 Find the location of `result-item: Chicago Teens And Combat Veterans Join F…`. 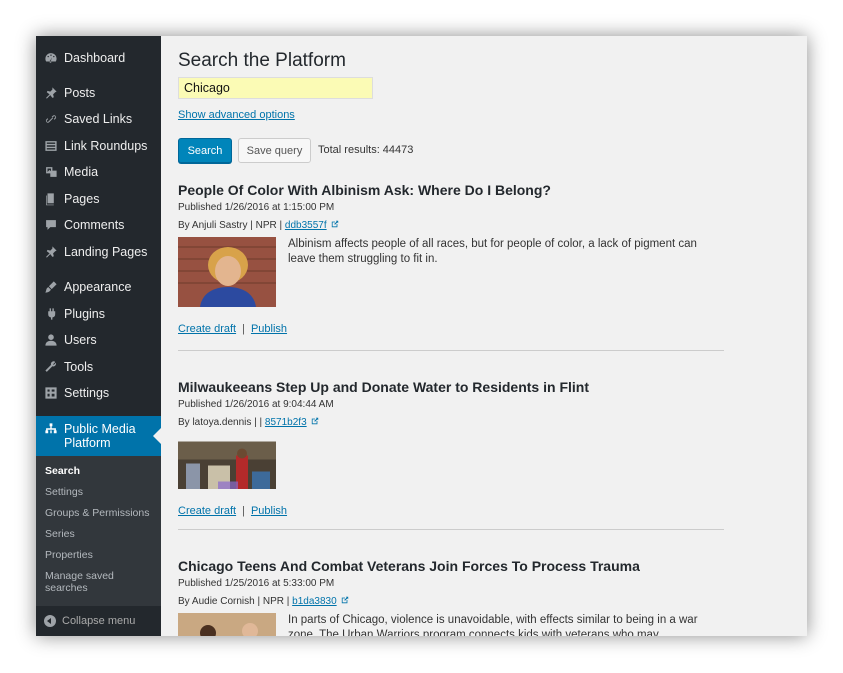

result-item: Chicago Teens And Combat Veterans Join F… is located at coordinates (451, 597).